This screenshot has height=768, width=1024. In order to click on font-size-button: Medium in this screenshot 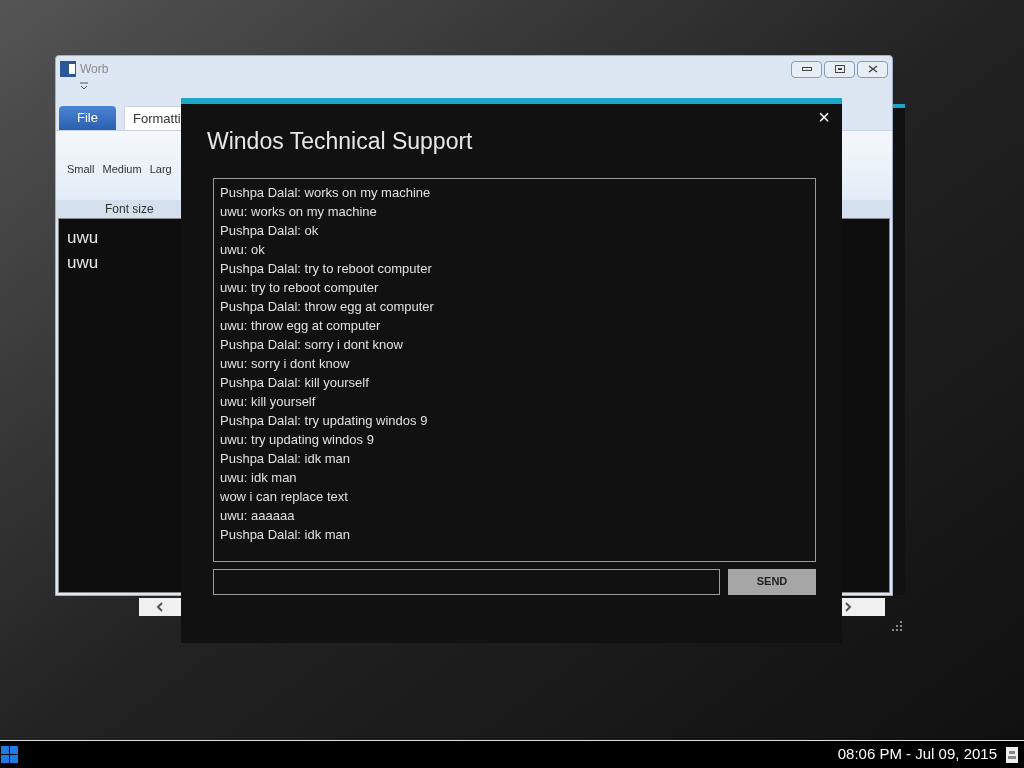, I will do `click(122, 169)`.